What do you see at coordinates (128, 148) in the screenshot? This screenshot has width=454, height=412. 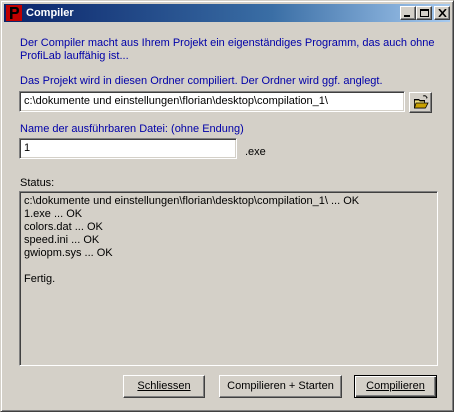 I see `exe-name-input: 1` at bounding box center [128, 148].